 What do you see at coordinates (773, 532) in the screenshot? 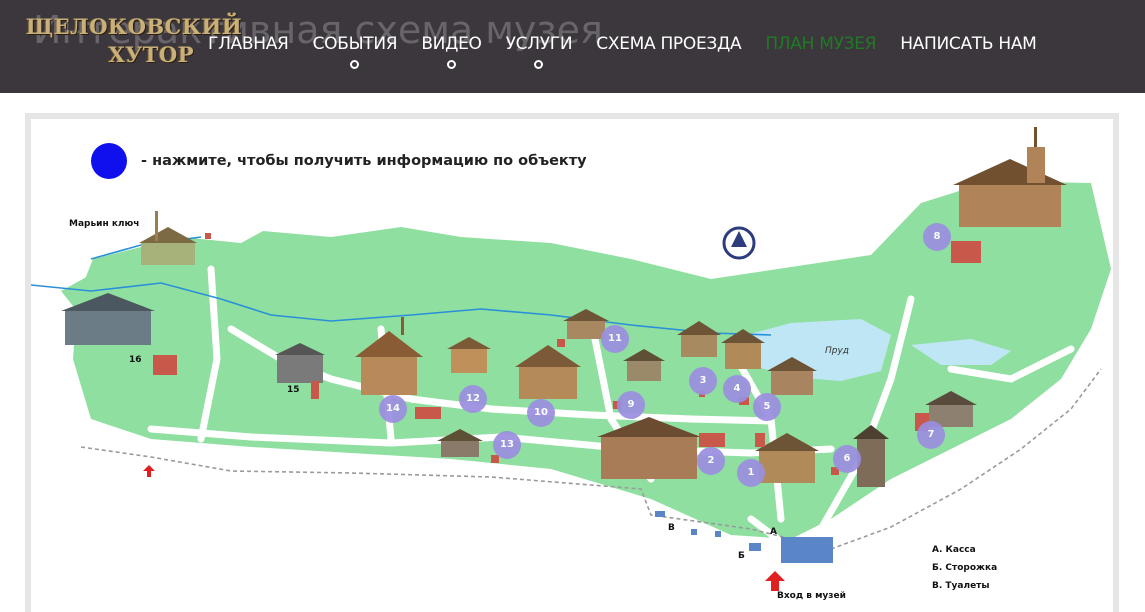
I see `label-gate-a: А` at bounding box center [773, 532].